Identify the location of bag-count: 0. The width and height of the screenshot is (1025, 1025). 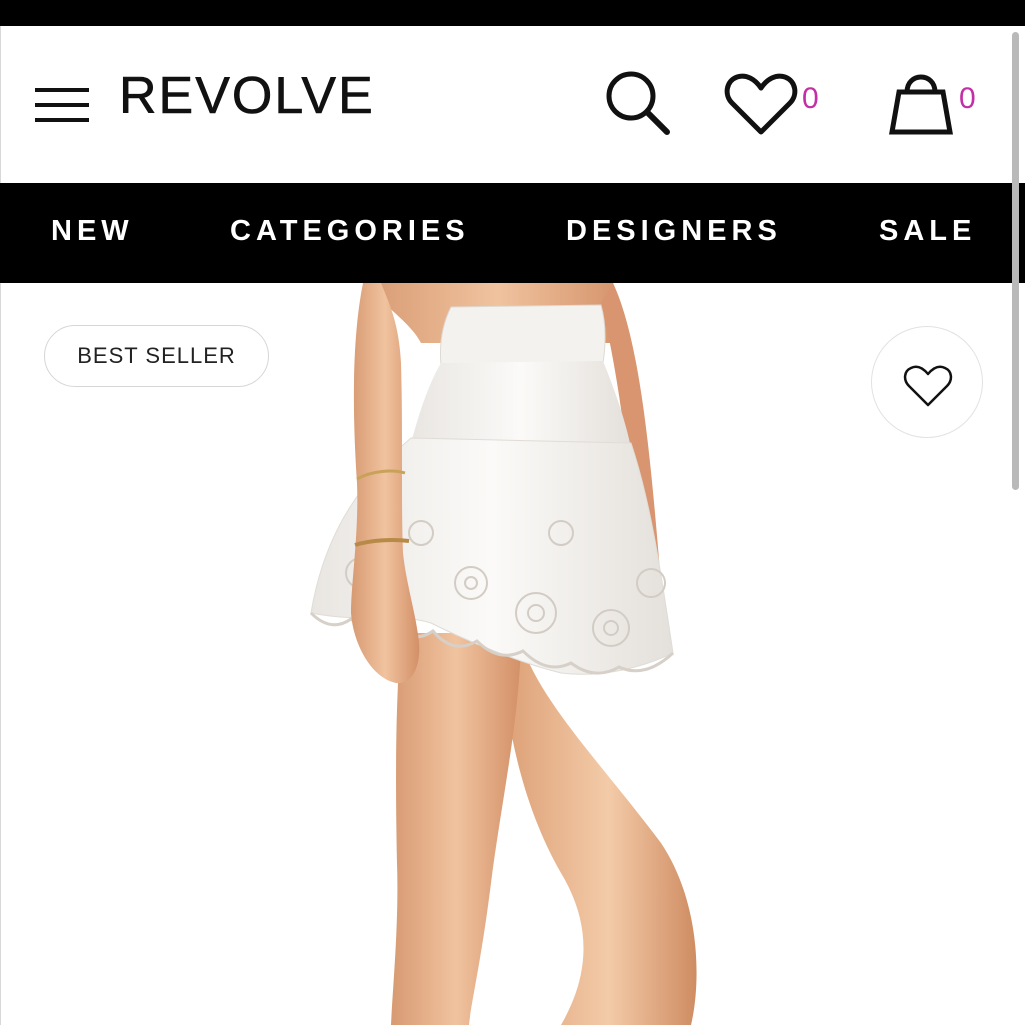
(967, 98).